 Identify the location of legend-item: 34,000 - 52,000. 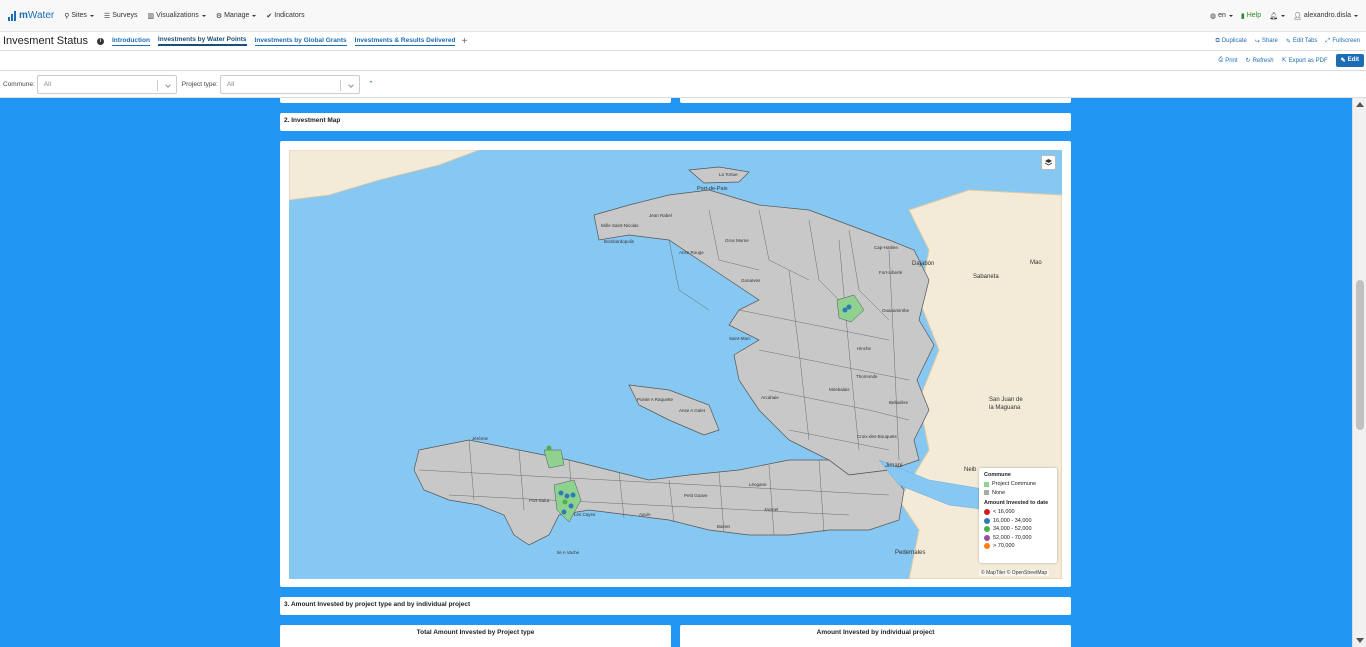
(1018, 529).